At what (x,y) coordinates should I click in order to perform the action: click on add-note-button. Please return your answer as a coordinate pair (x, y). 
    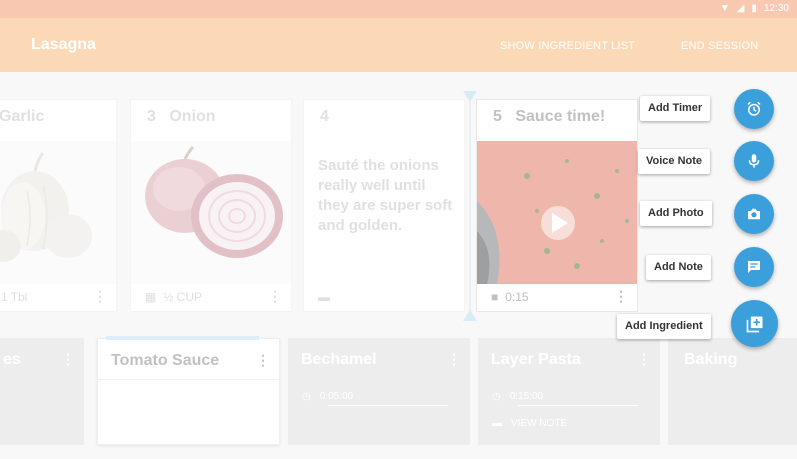
    Looking at the image, I should click on (754, 267).